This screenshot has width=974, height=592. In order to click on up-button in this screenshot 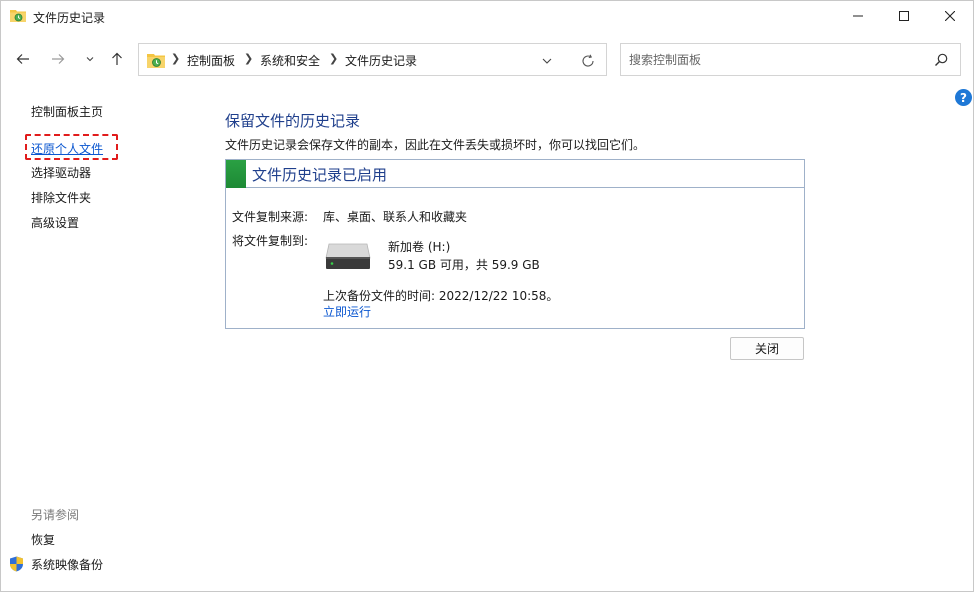, I will do `click(117, 59)`.